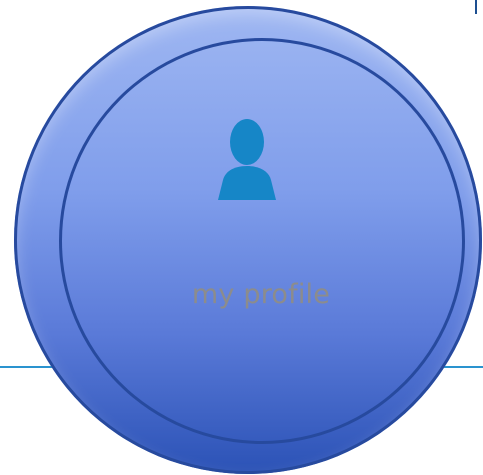 Image resolution: width=483 pixels, height=475 pixels. I want to click on user-icon, so click(247, 158).